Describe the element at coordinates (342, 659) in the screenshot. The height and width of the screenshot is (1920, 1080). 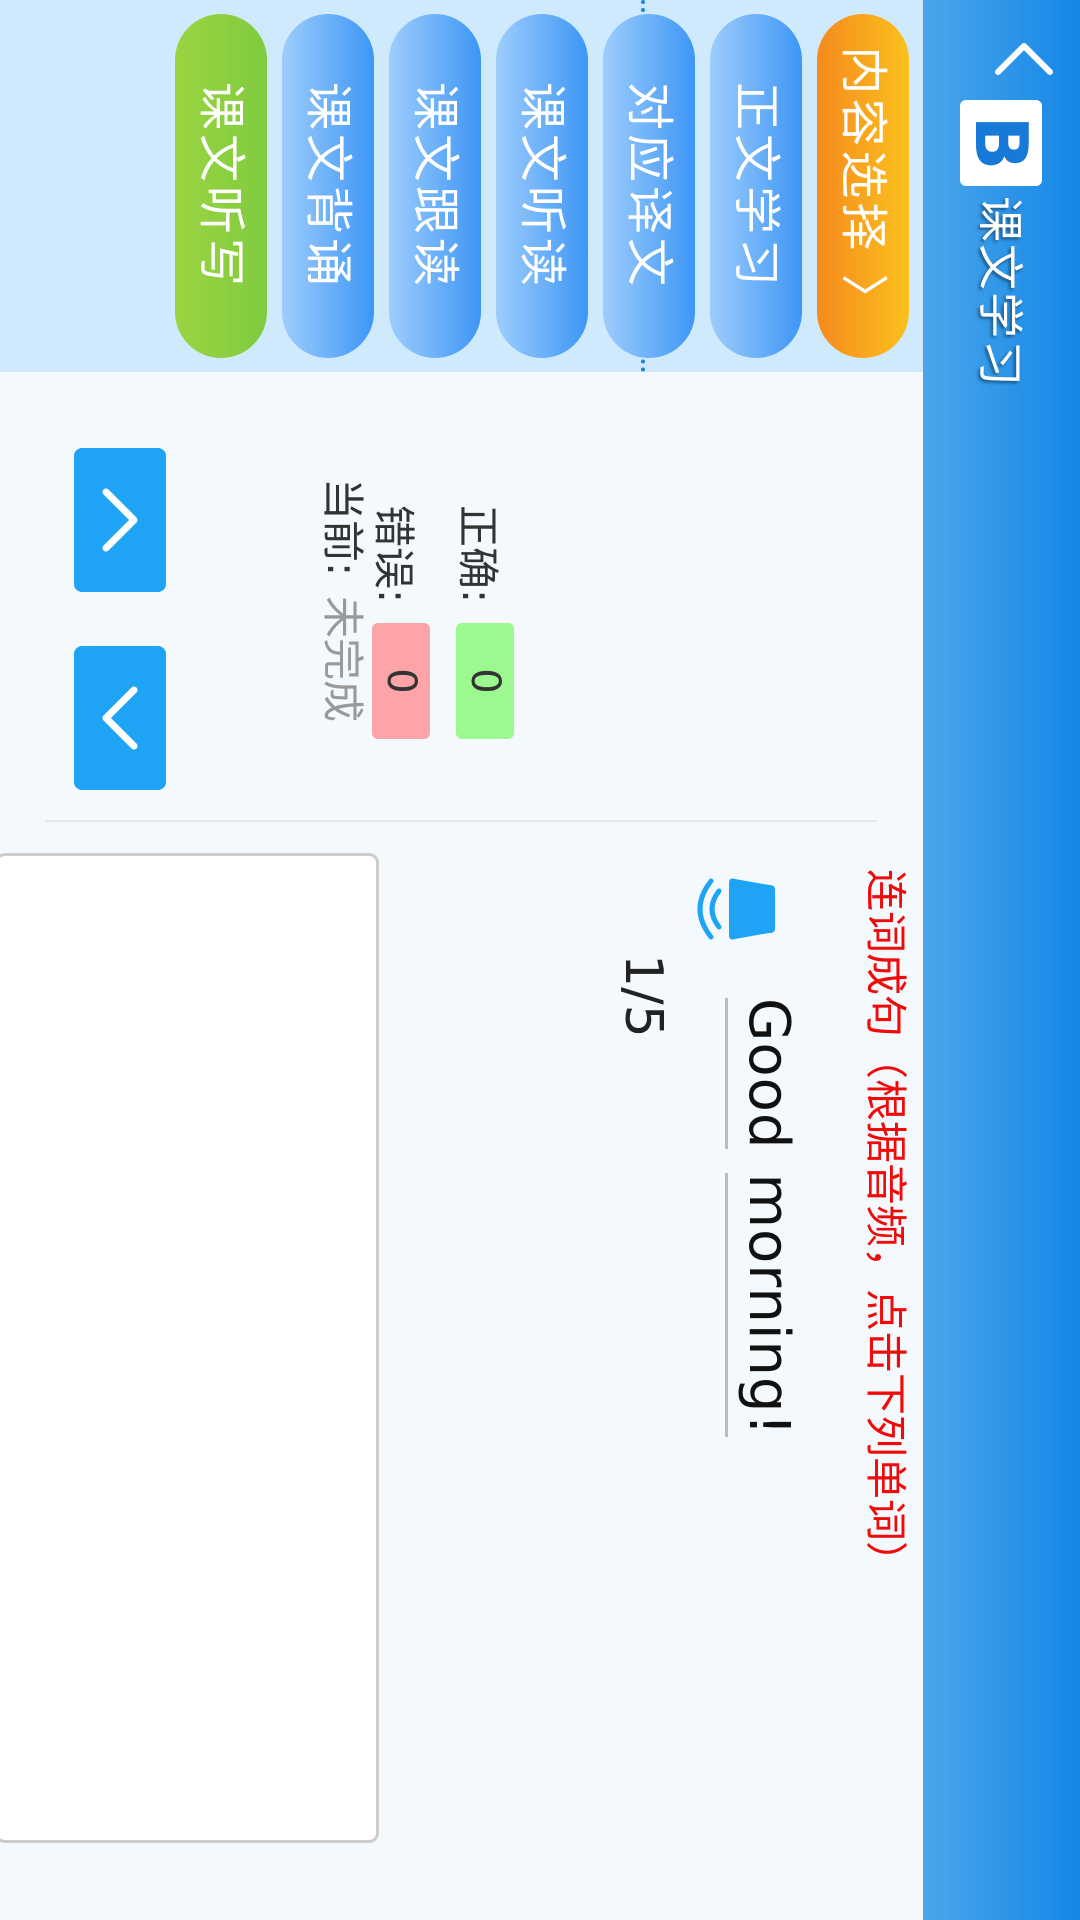
I see `current-status-value: 未完成` at that location.